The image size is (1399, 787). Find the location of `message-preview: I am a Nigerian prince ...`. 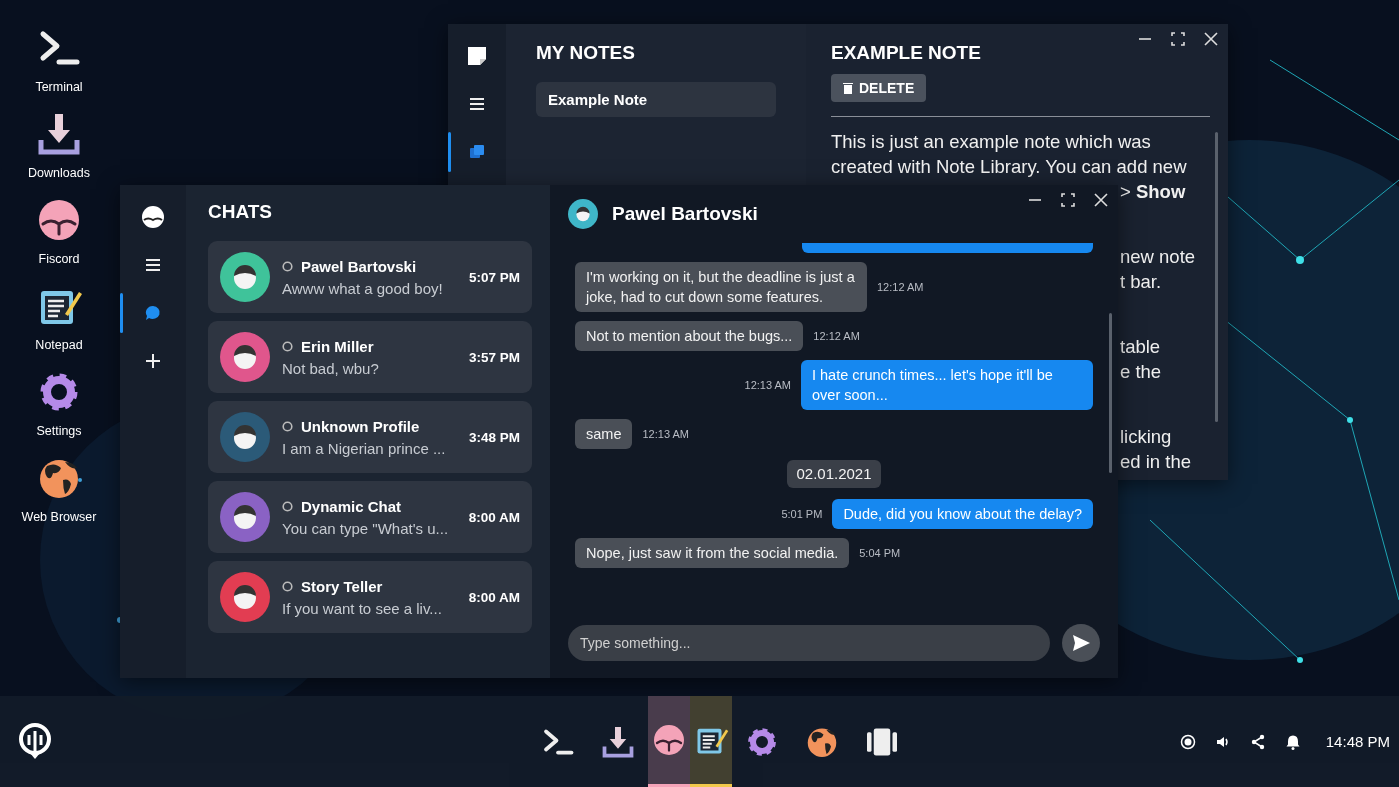

message-preview: I am a Nigerian prince ... is located at coordinates (364, 448).